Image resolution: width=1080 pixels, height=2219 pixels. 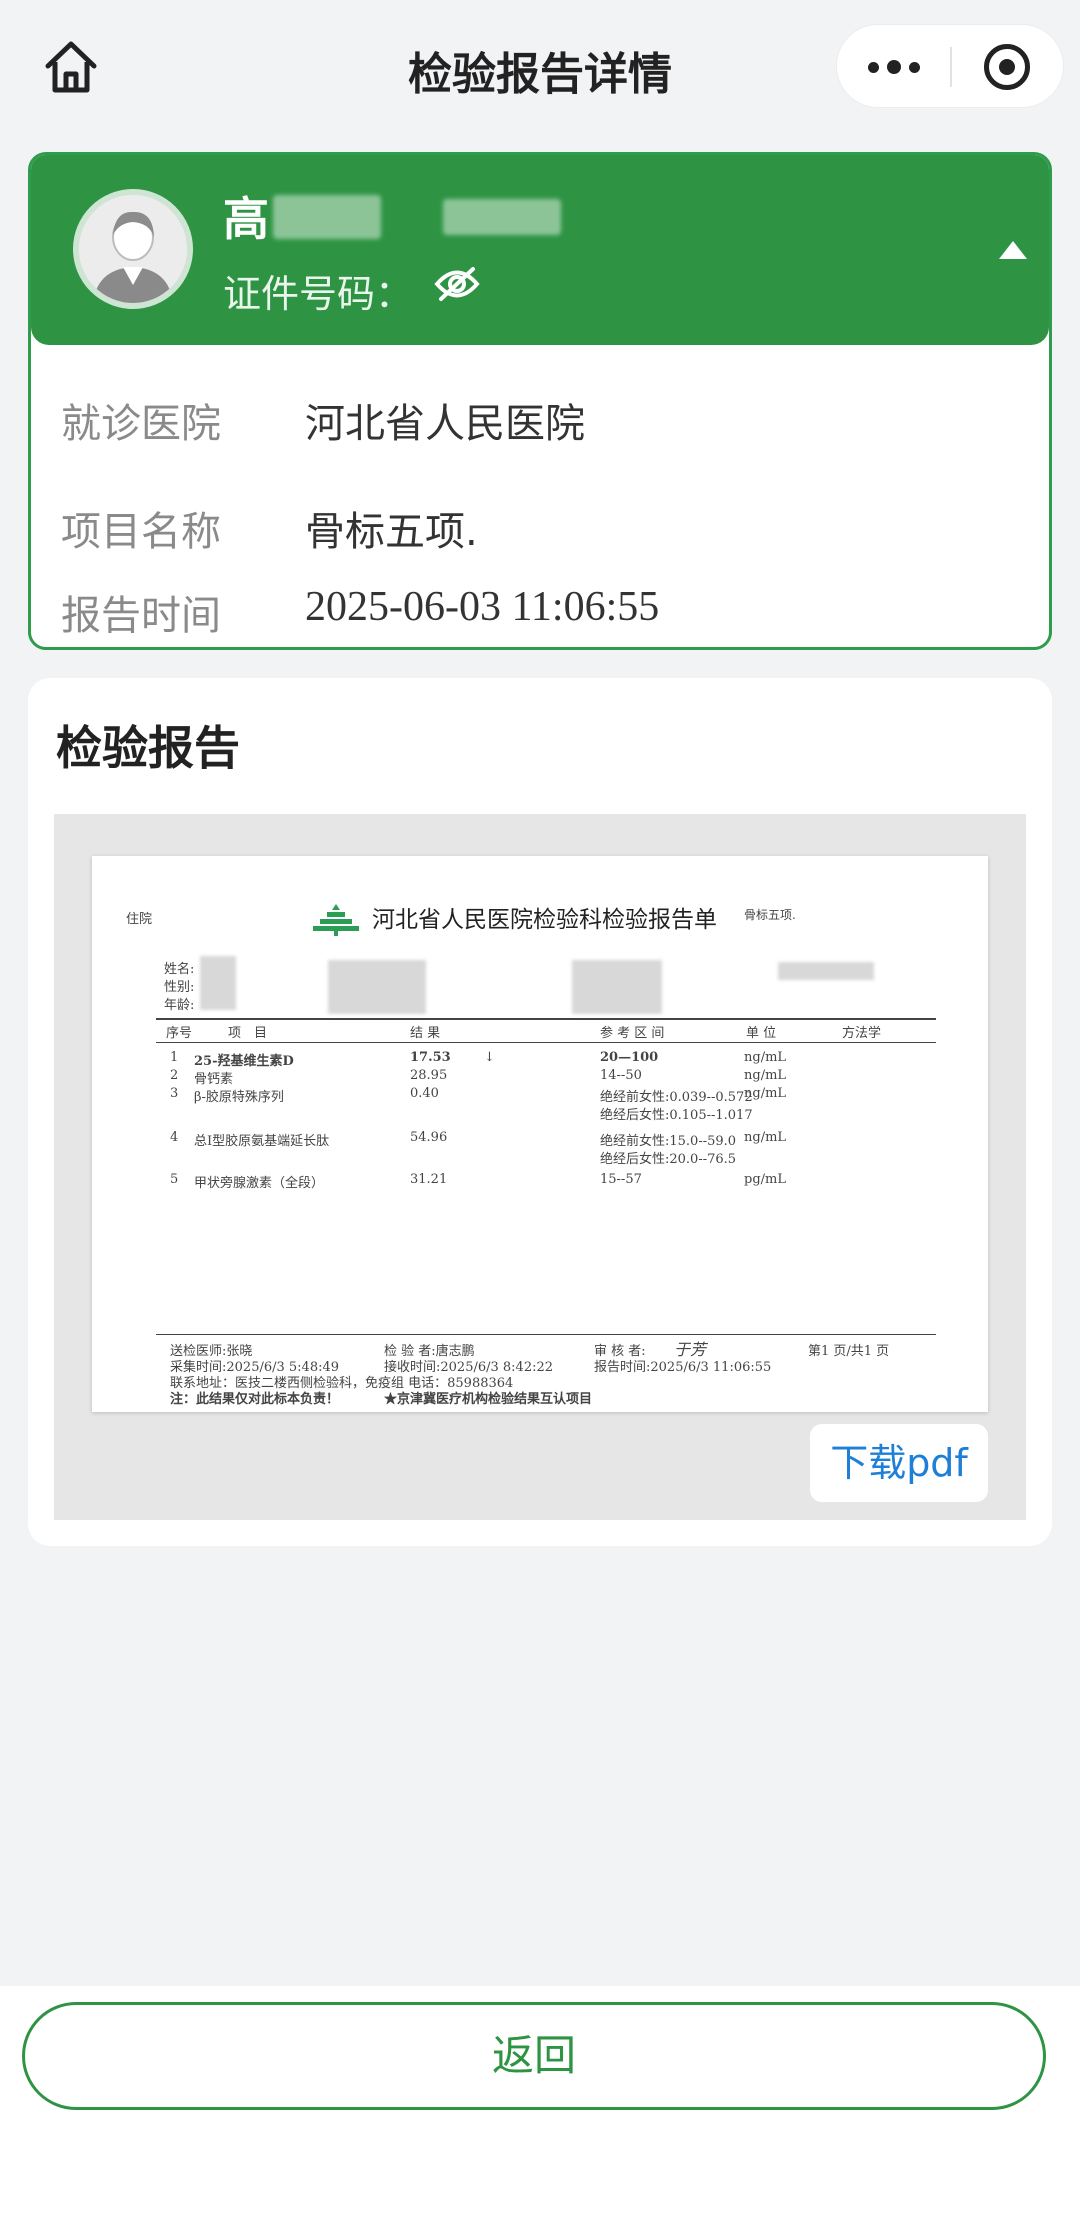 I want to click on home-icon, so click(x=71, y=67).